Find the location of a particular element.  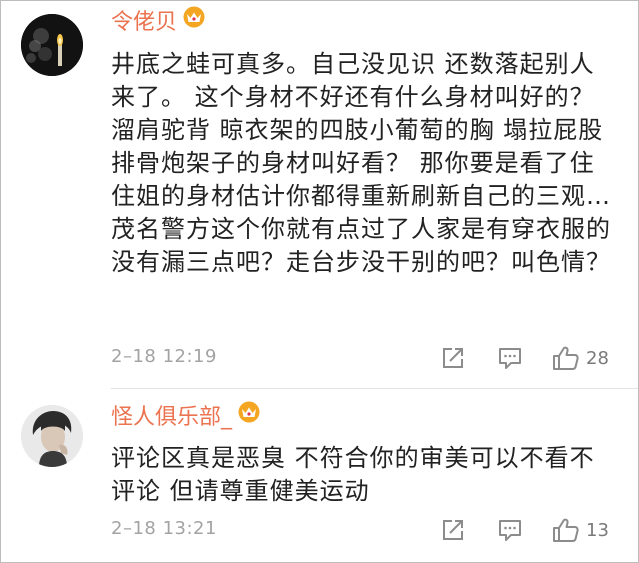

username-text: 怪人俱乐部_ is located at coordinates (171, 417).